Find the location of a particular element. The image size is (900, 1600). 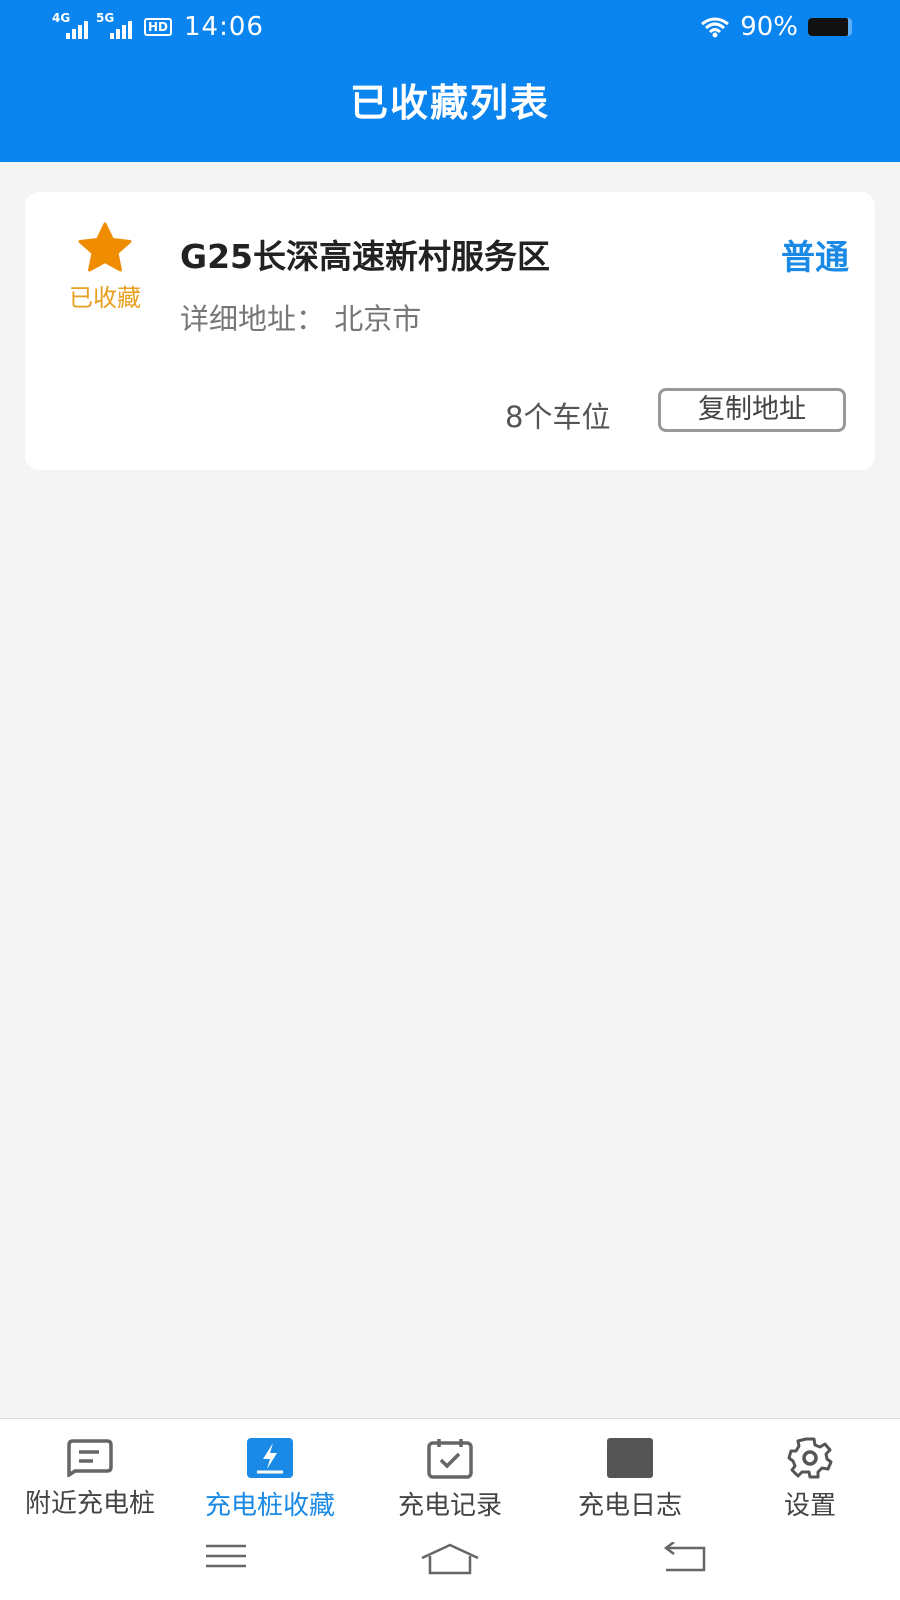

bottom-tab-bar: 附近充电桩 充电桩收藏 充电记录 充电日志 设置 is located at coordinates (450, 1475).